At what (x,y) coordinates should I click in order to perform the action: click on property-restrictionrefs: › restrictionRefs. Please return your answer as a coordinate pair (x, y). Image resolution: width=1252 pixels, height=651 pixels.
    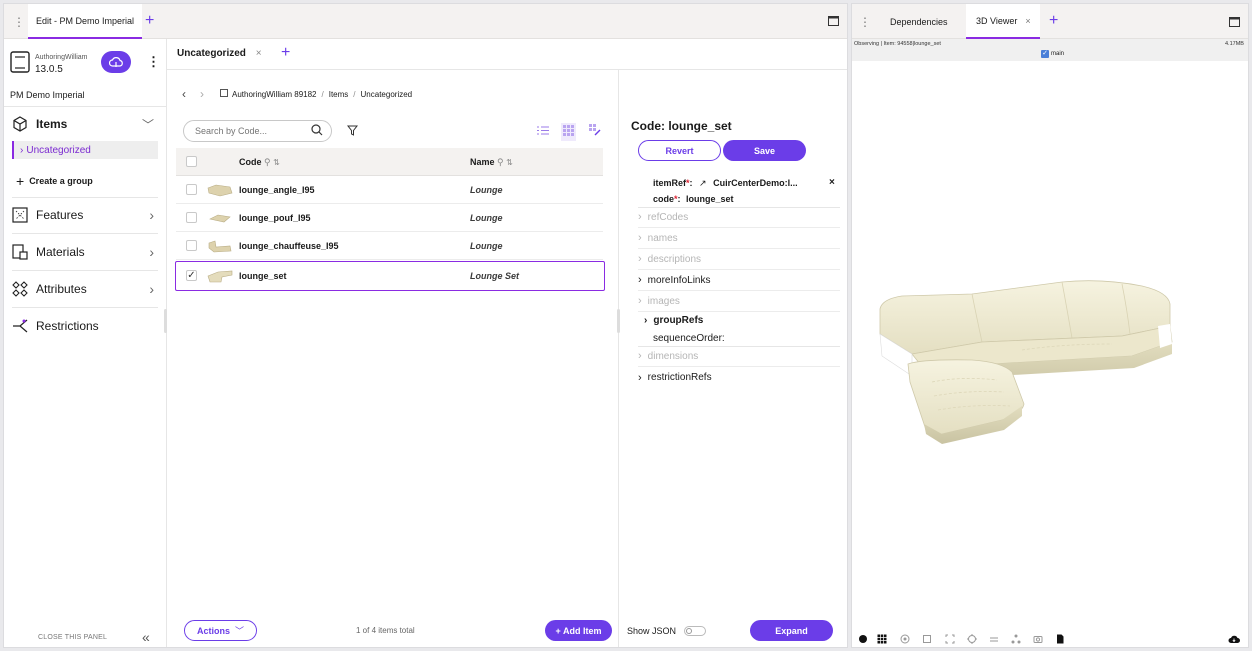
    Looking at the image, I should click on (739, 377).